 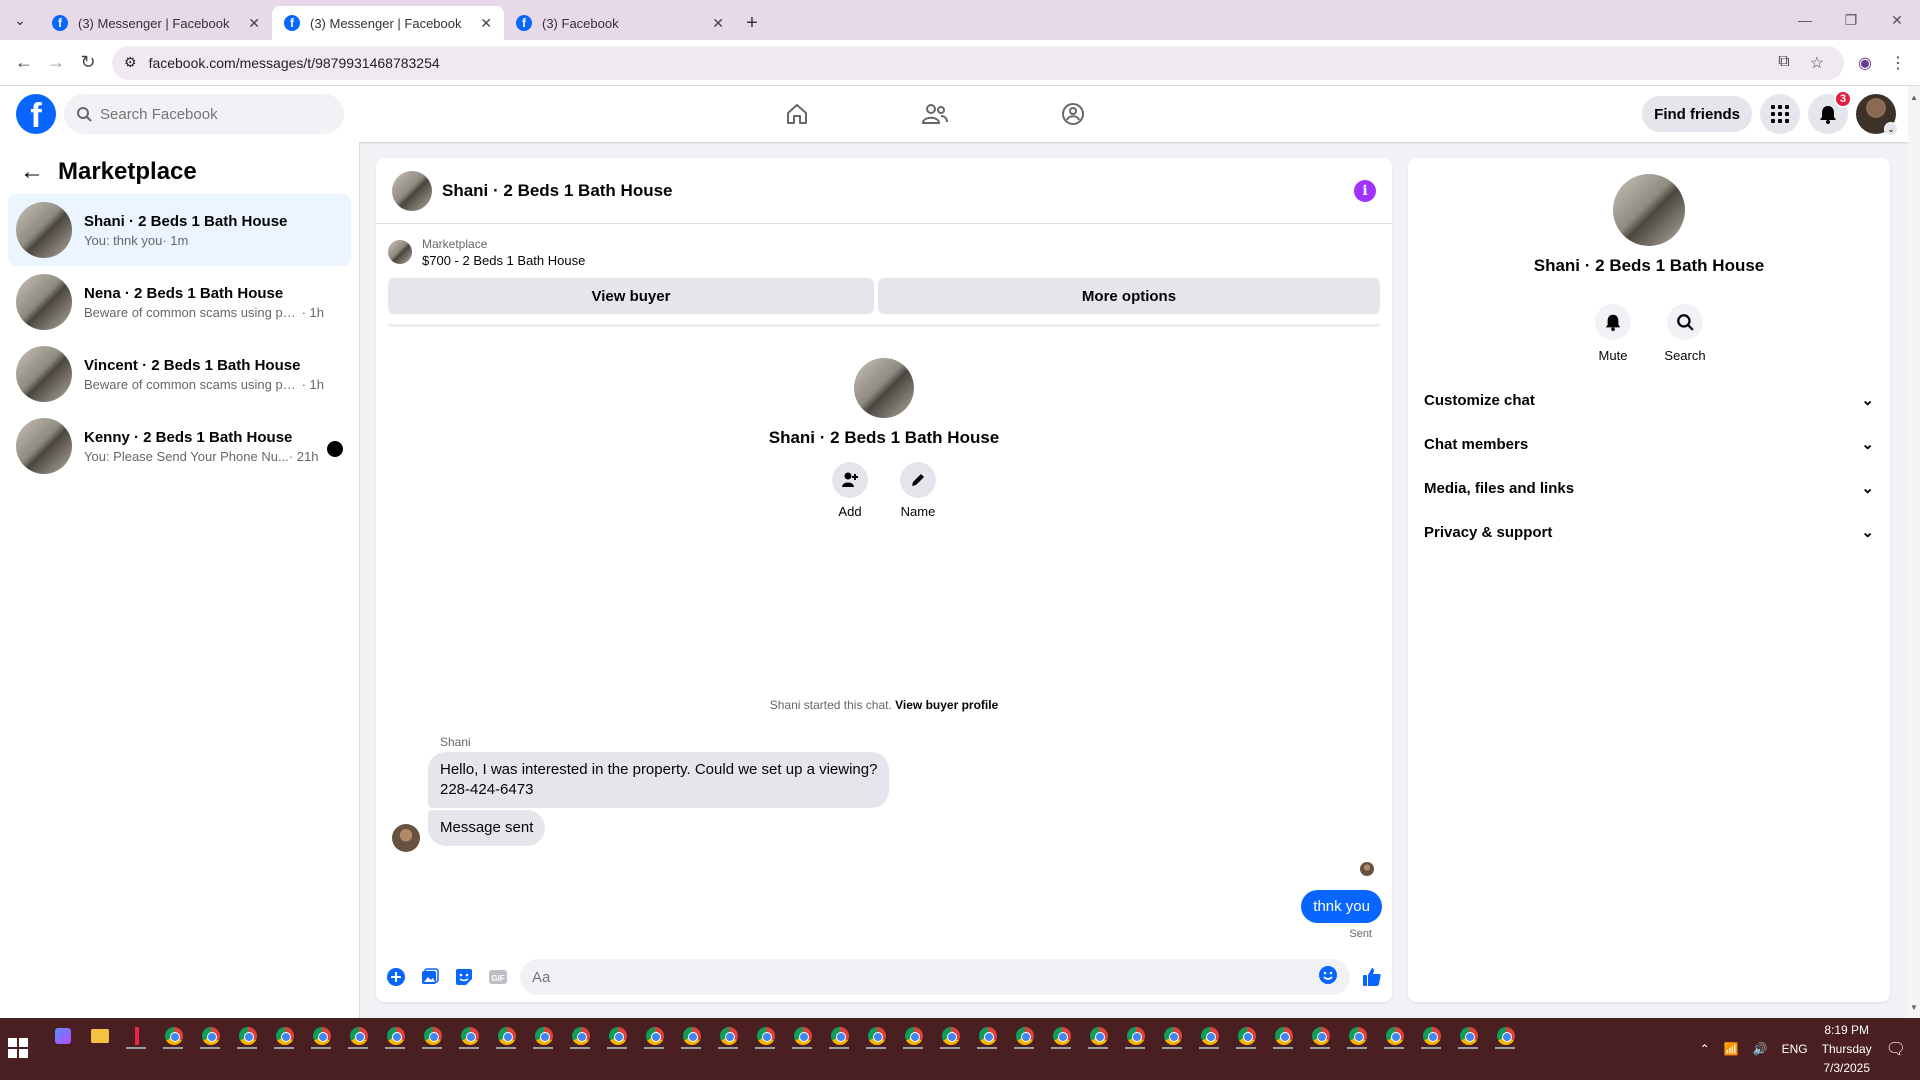 I want to click on page-scrollbar: ▲ ▼, so click(x=1914, y=552).